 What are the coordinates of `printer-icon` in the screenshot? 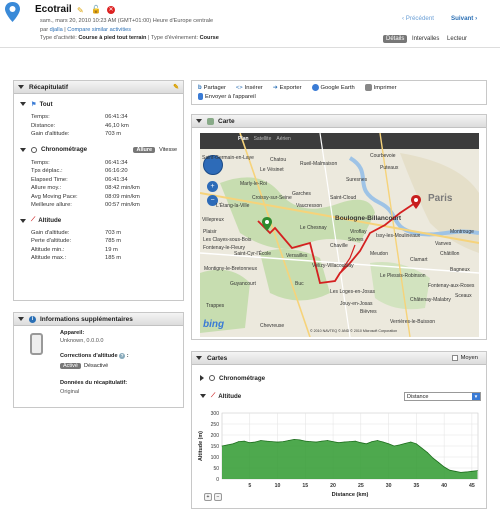 It's located at (368, 87).